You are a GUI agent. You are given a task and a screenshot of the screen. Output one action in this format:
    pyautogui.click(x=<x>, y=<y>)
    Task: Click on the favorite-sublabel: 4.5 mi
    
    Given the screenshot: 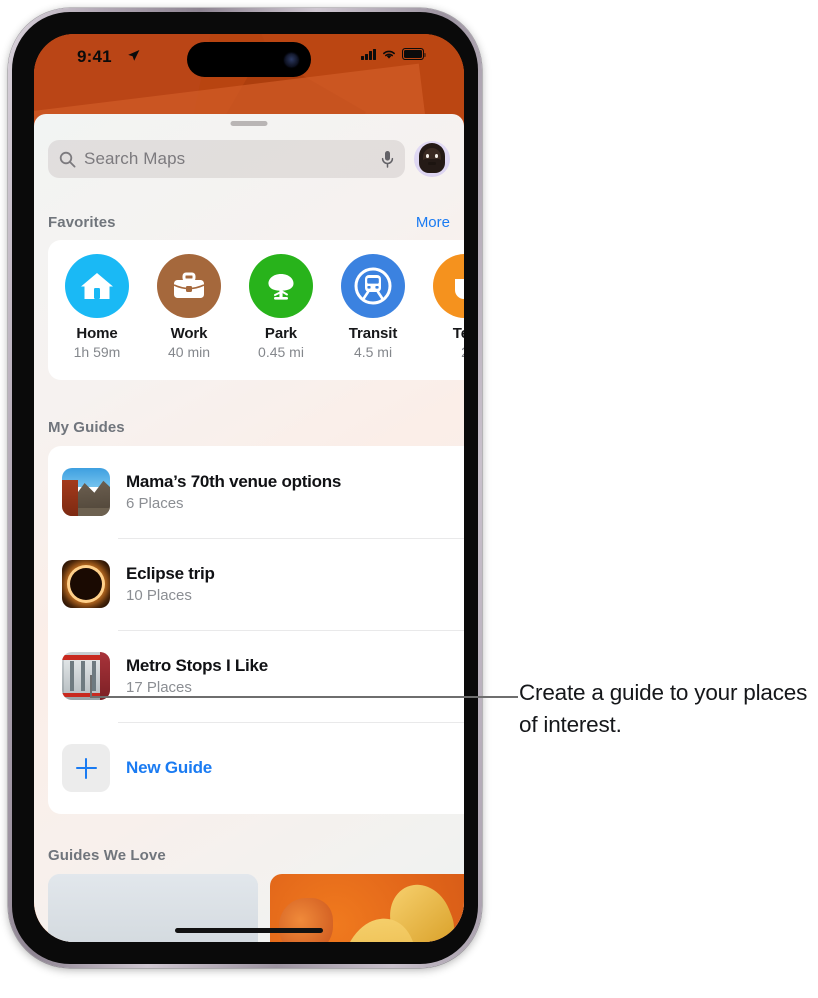 What is the action you would take?
    pyautogui.click(x=373, y=352)
    